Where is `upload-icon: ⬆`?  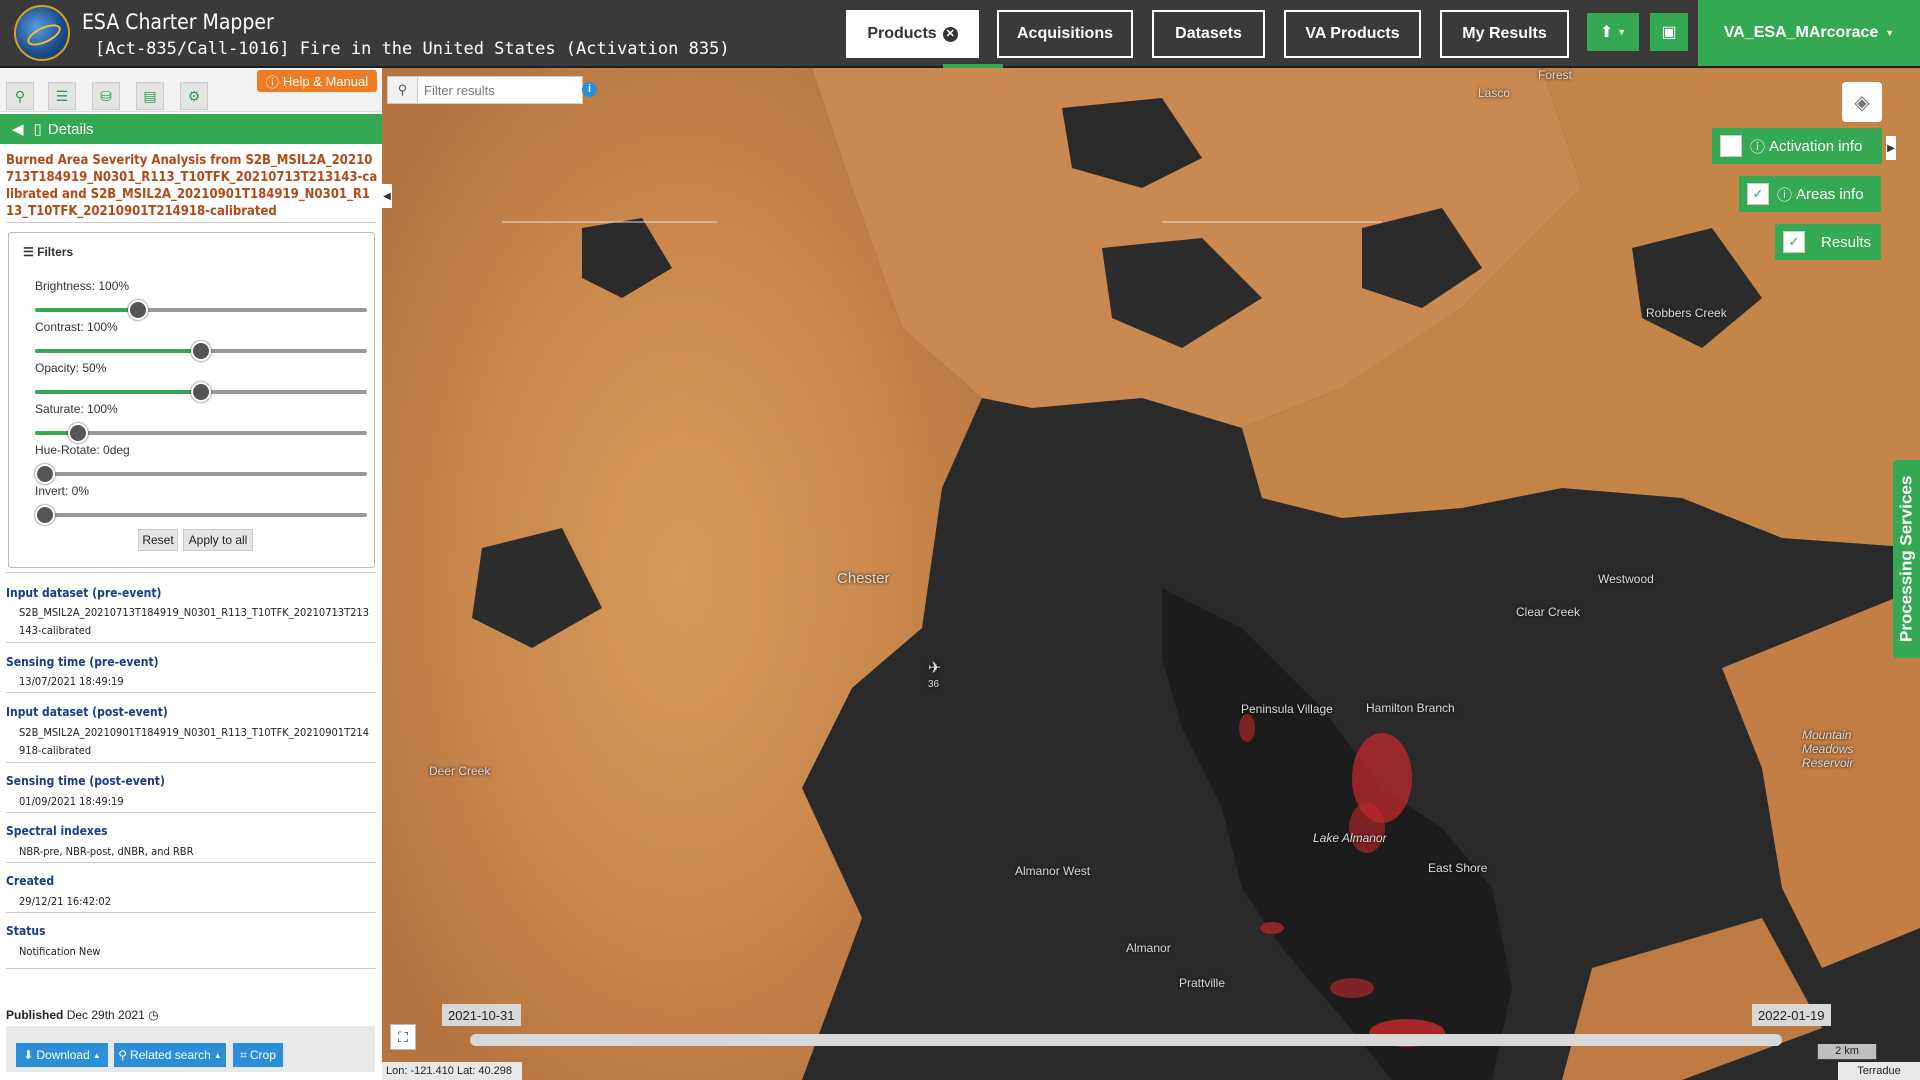
upload-icon: ⬆ is located at coordinates (1606, 32).